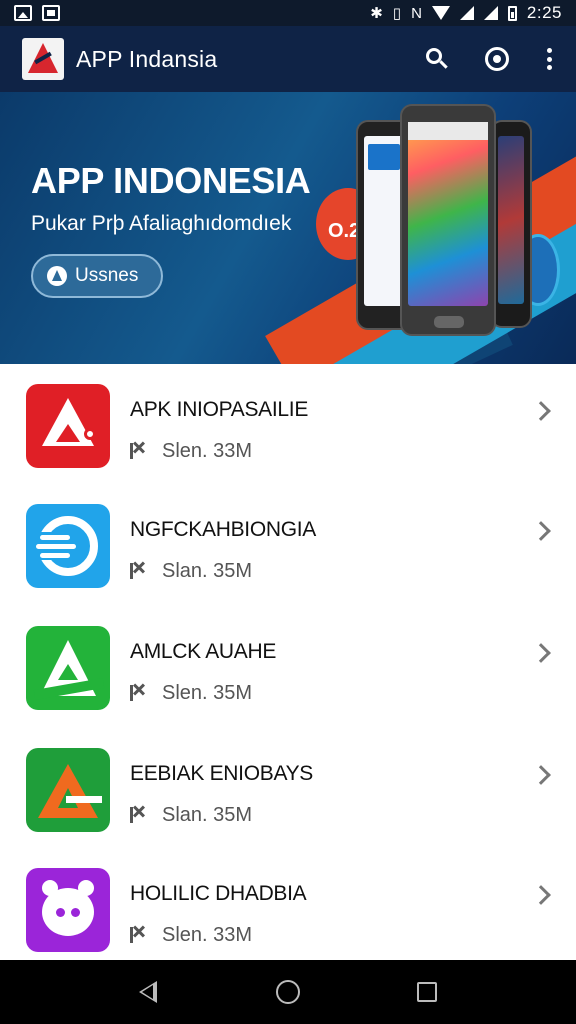 Image resolution: width=576 pixels, height=1024 pixels. Describe the element at coordinates (416, 13) in the screenshot. I see `nfc-icon: N` at that location.